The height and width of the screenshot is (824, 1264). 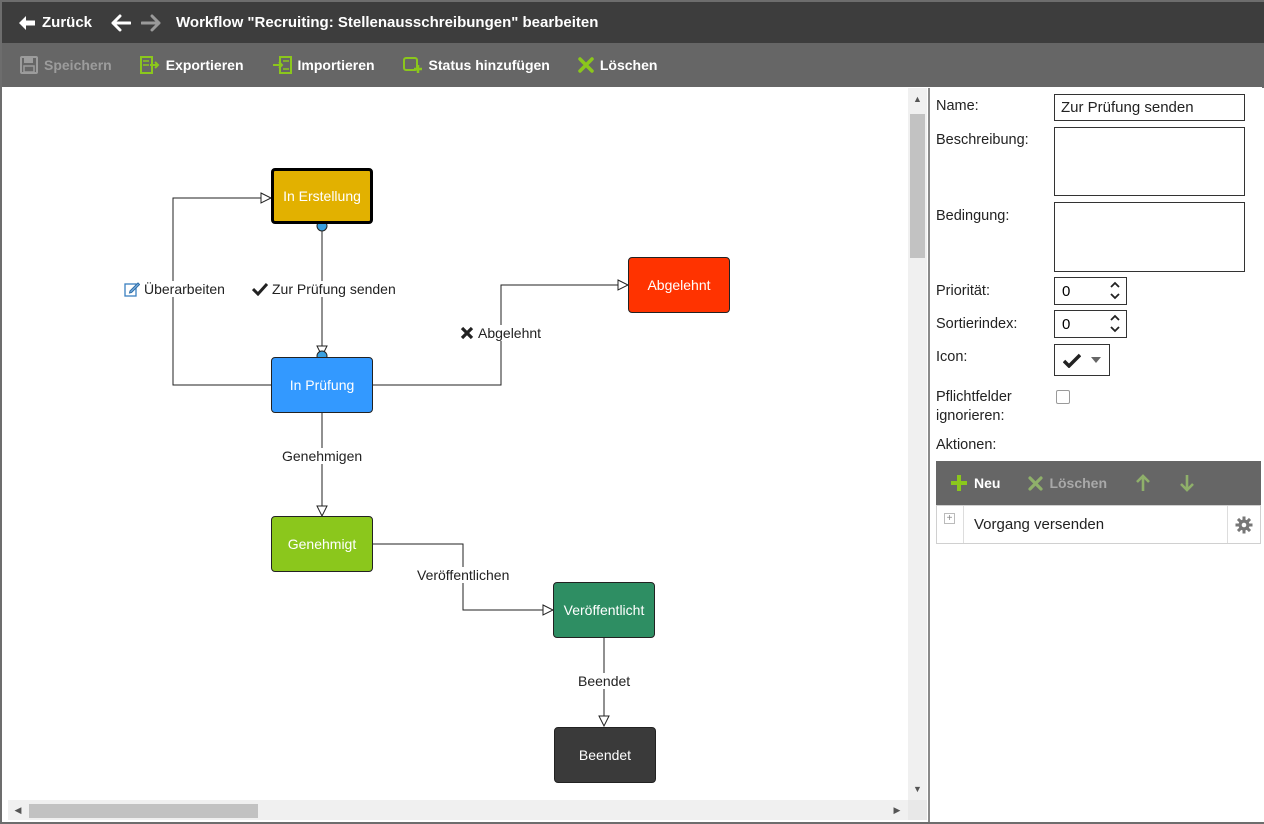 I want to click on icon-select, so click(x=1082, y=360).